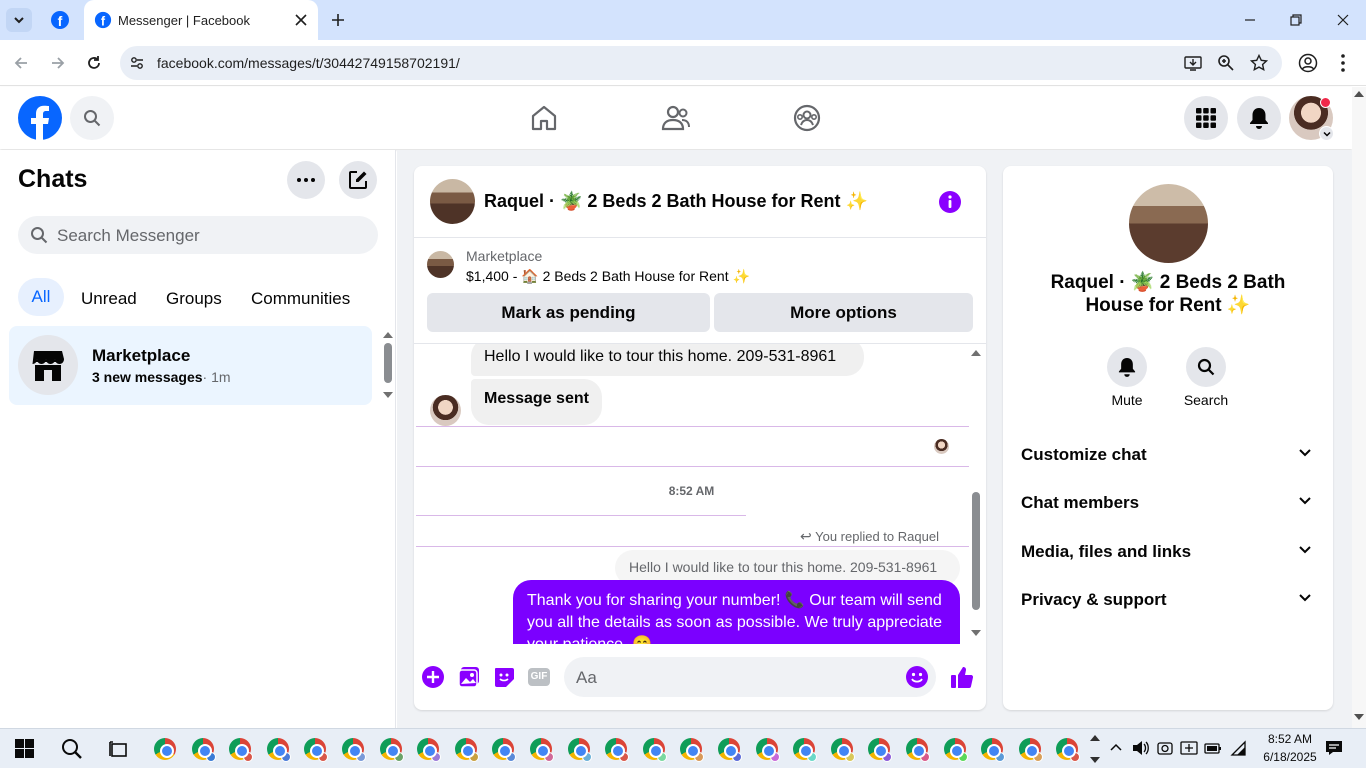 This screenshot has height=768, width=1366. I want to click on section-media-files-links: Media, files and links, so click(1168, 551).